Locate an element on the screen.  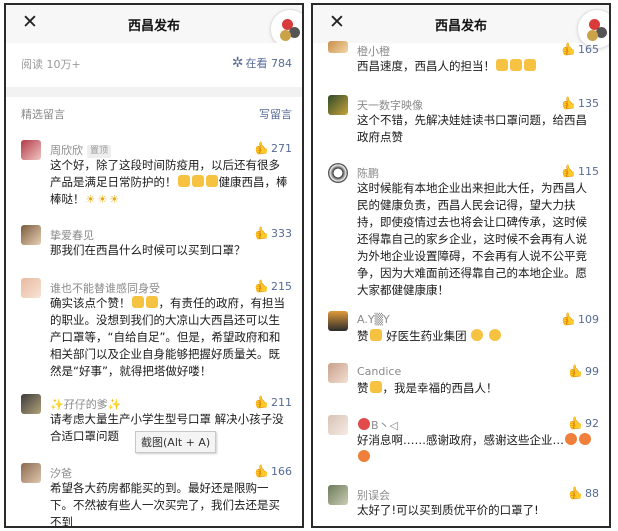
like-count: 92 is located at coordinates (592, 423).